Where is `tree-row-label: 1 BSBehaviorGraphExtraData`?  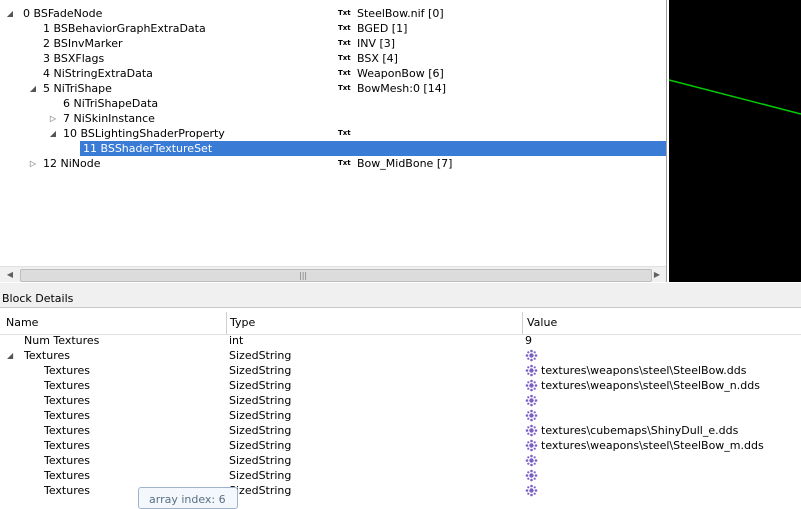 tree-row-label: 1 BSBehaviorGraphExtraData is located at coordinates (124, 28).